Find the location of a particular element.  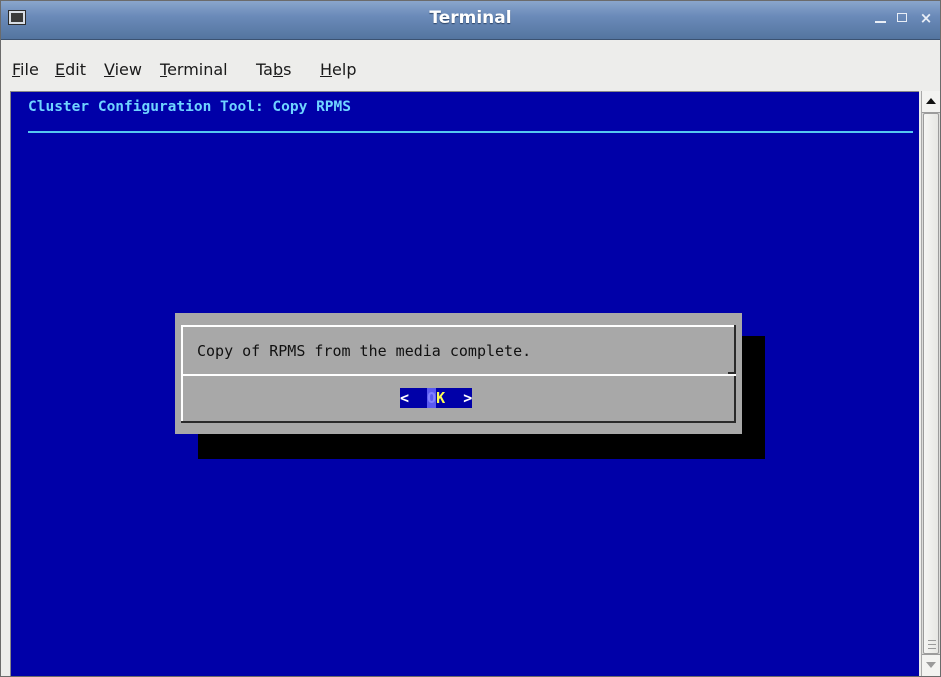

dialog-separator-notch is located at coordinates (732, 373).